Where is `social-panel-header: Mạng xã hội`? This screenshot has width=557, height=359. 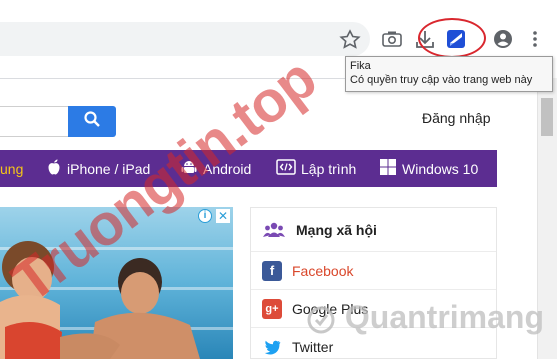 social-panel-header: Mạng xã hội is located at coordinates (373, 230).